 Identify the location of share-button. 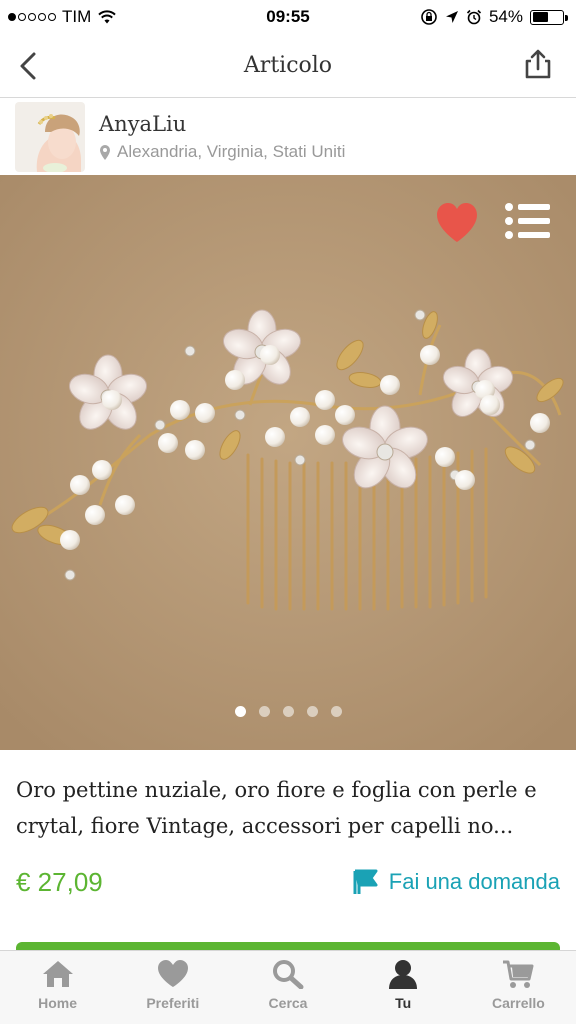
(538, 64).